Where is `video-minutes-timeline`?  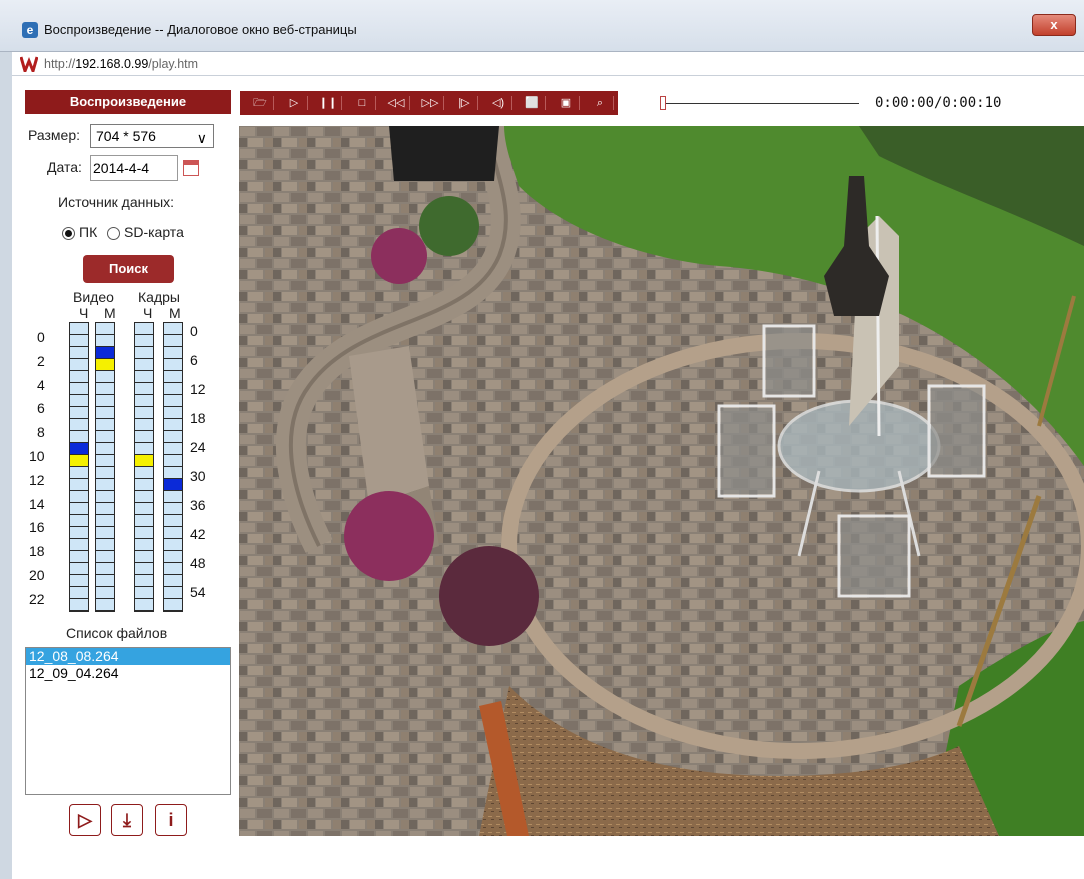 video-minutes-timeline is located at coordinates (105, 467).